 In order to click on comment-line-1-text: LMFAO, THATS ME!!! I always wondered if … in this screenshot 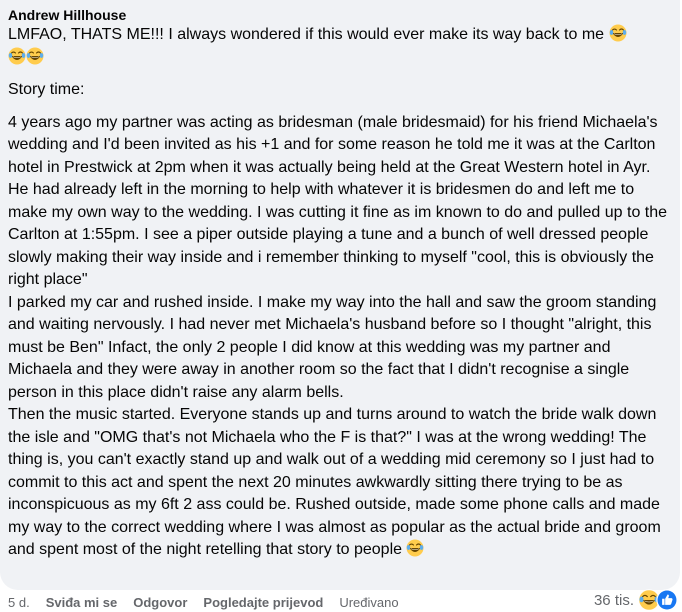, I will do `click(306, 34)`.